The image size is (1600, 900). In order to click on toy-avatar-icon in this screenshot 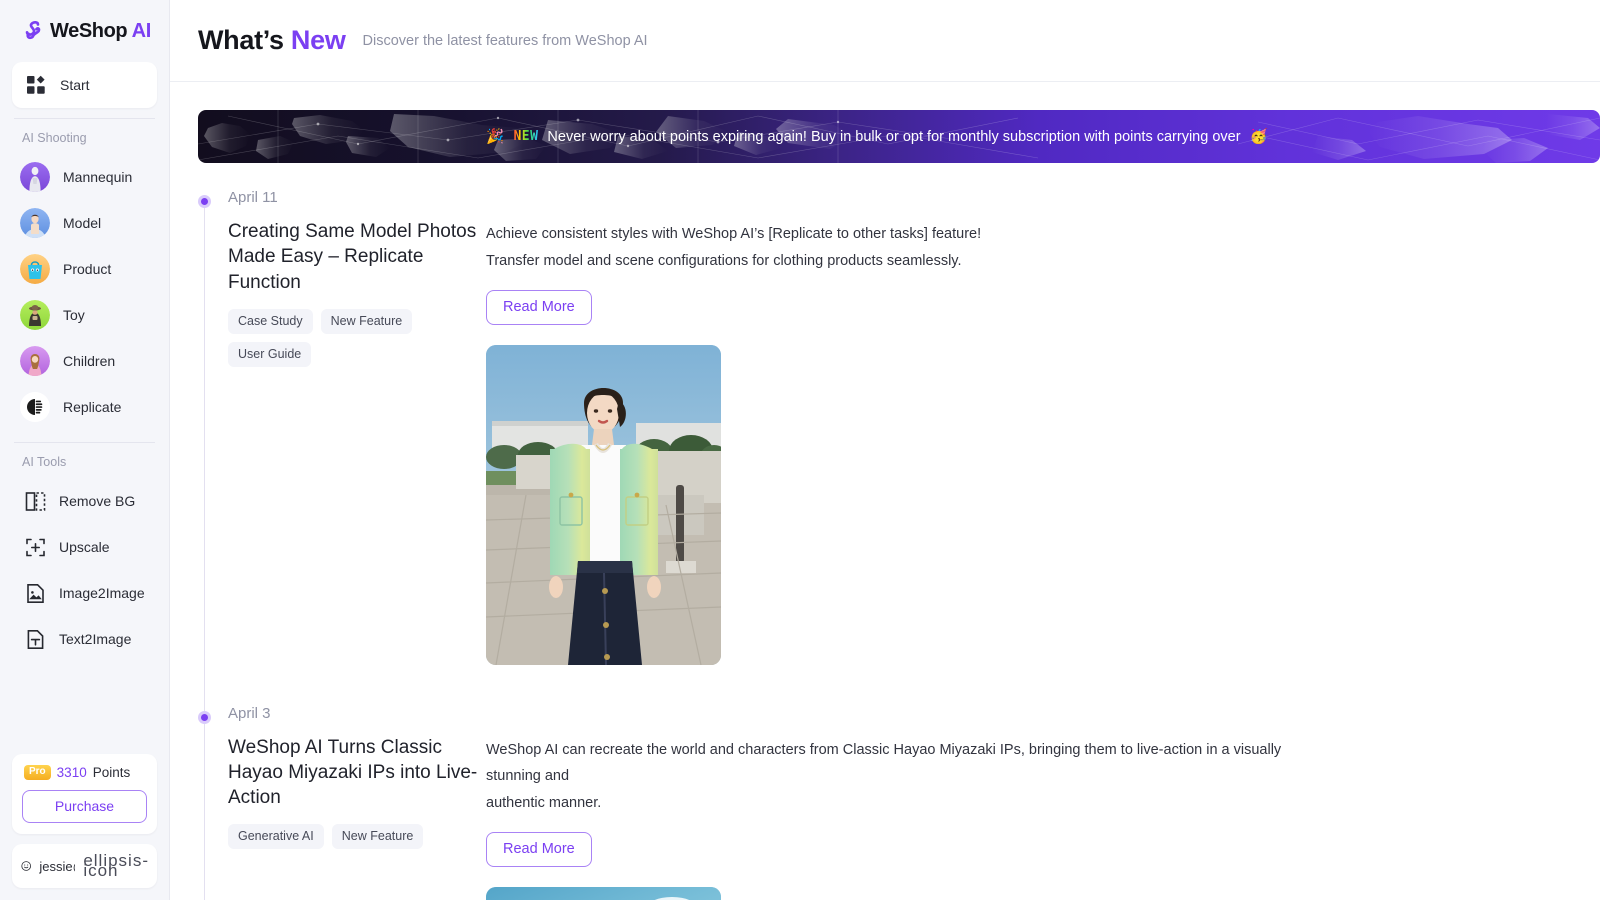, I will do `click(35, 315)`.